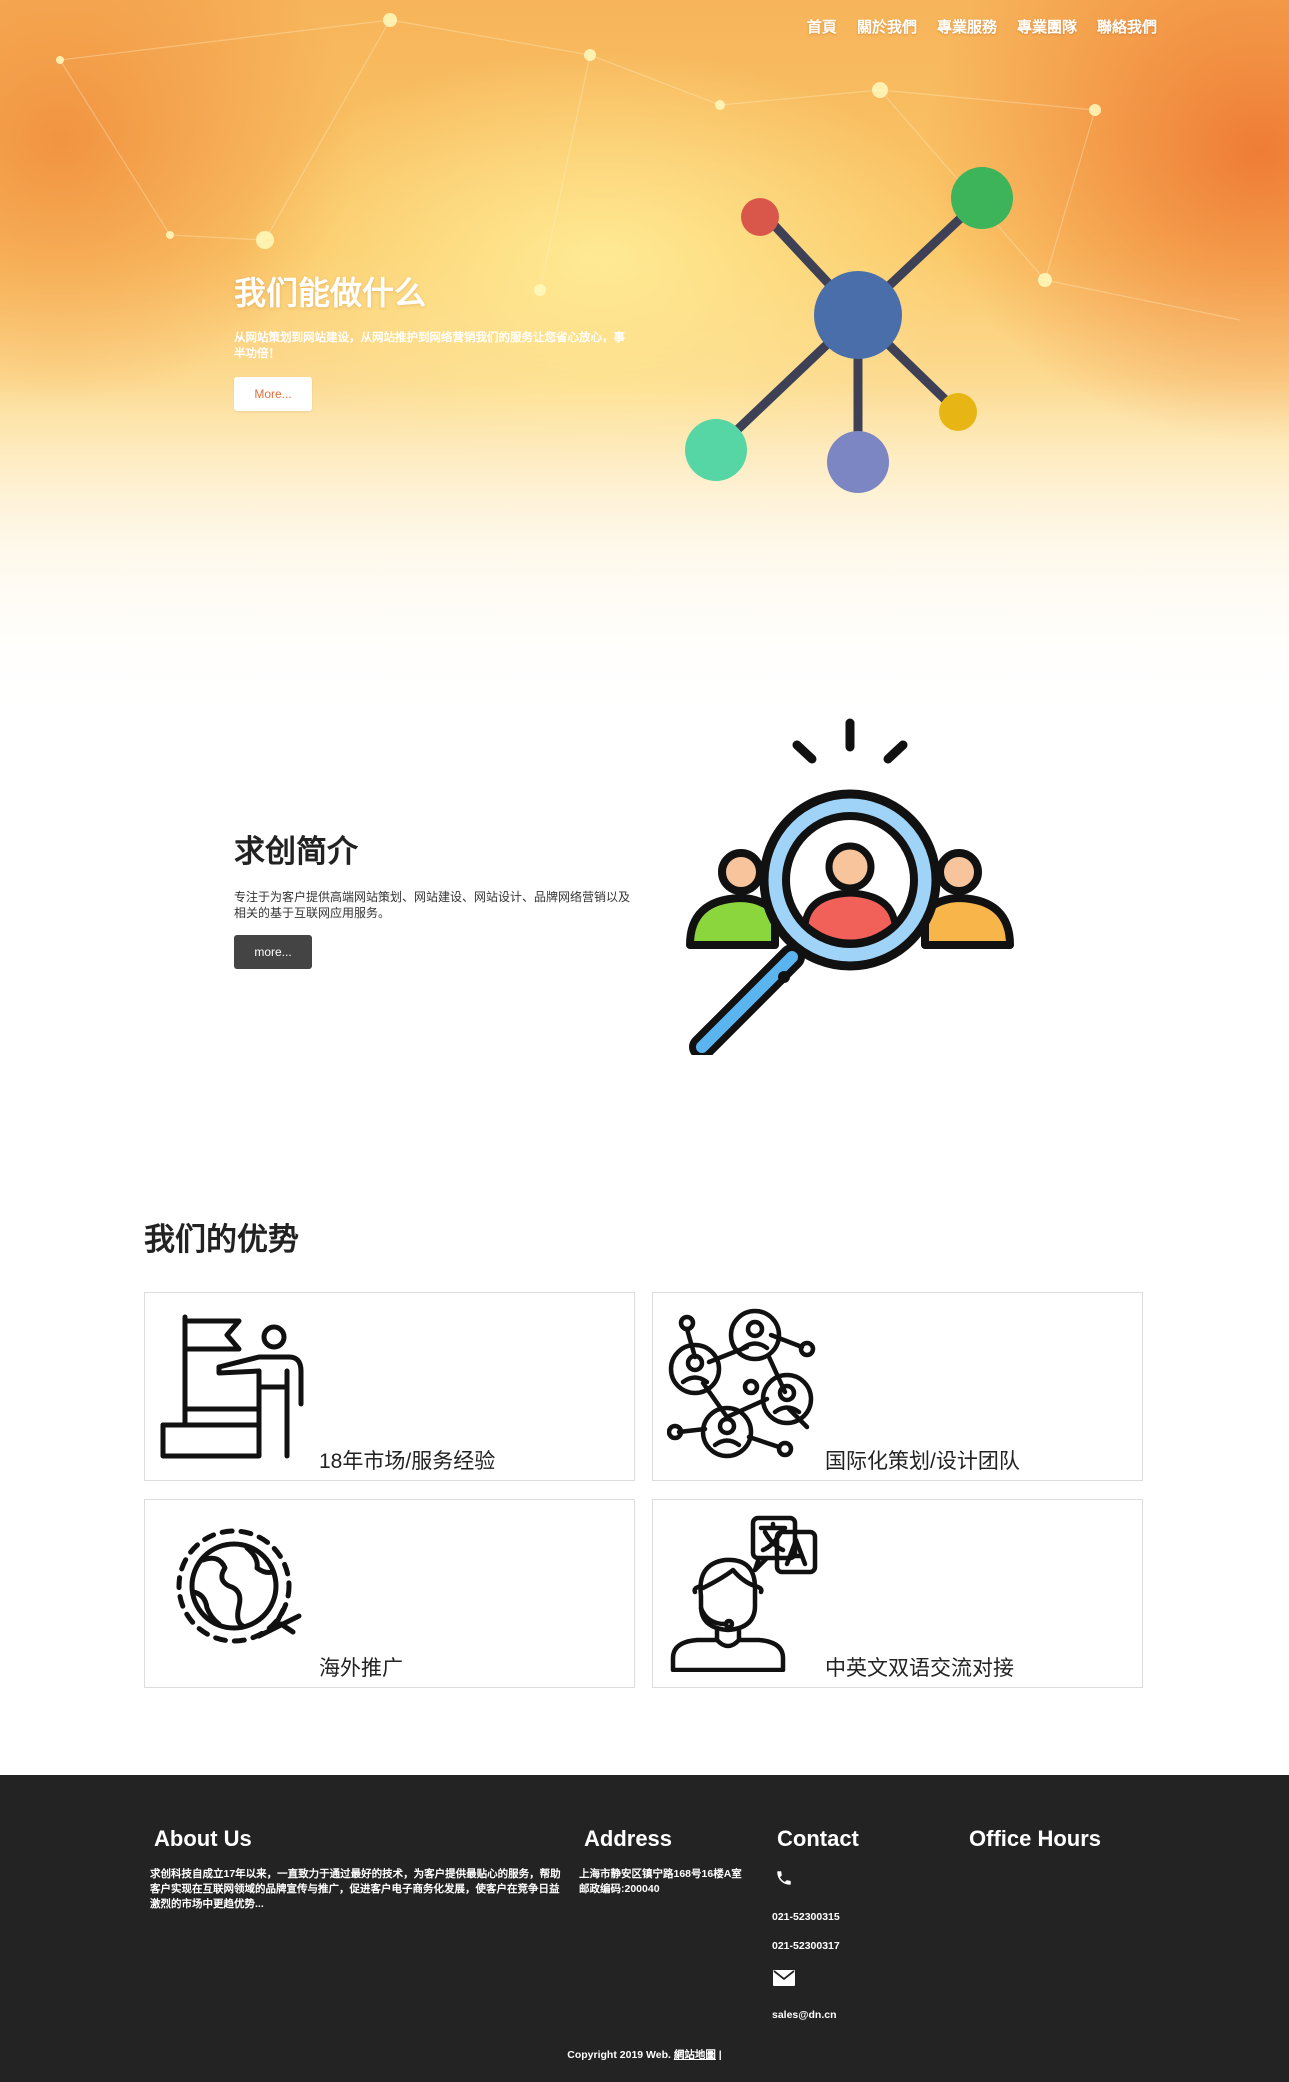 The image size is (1289, 2082). I want to click on advantage-card-overseas: 海外推广, so click(389, 1593).